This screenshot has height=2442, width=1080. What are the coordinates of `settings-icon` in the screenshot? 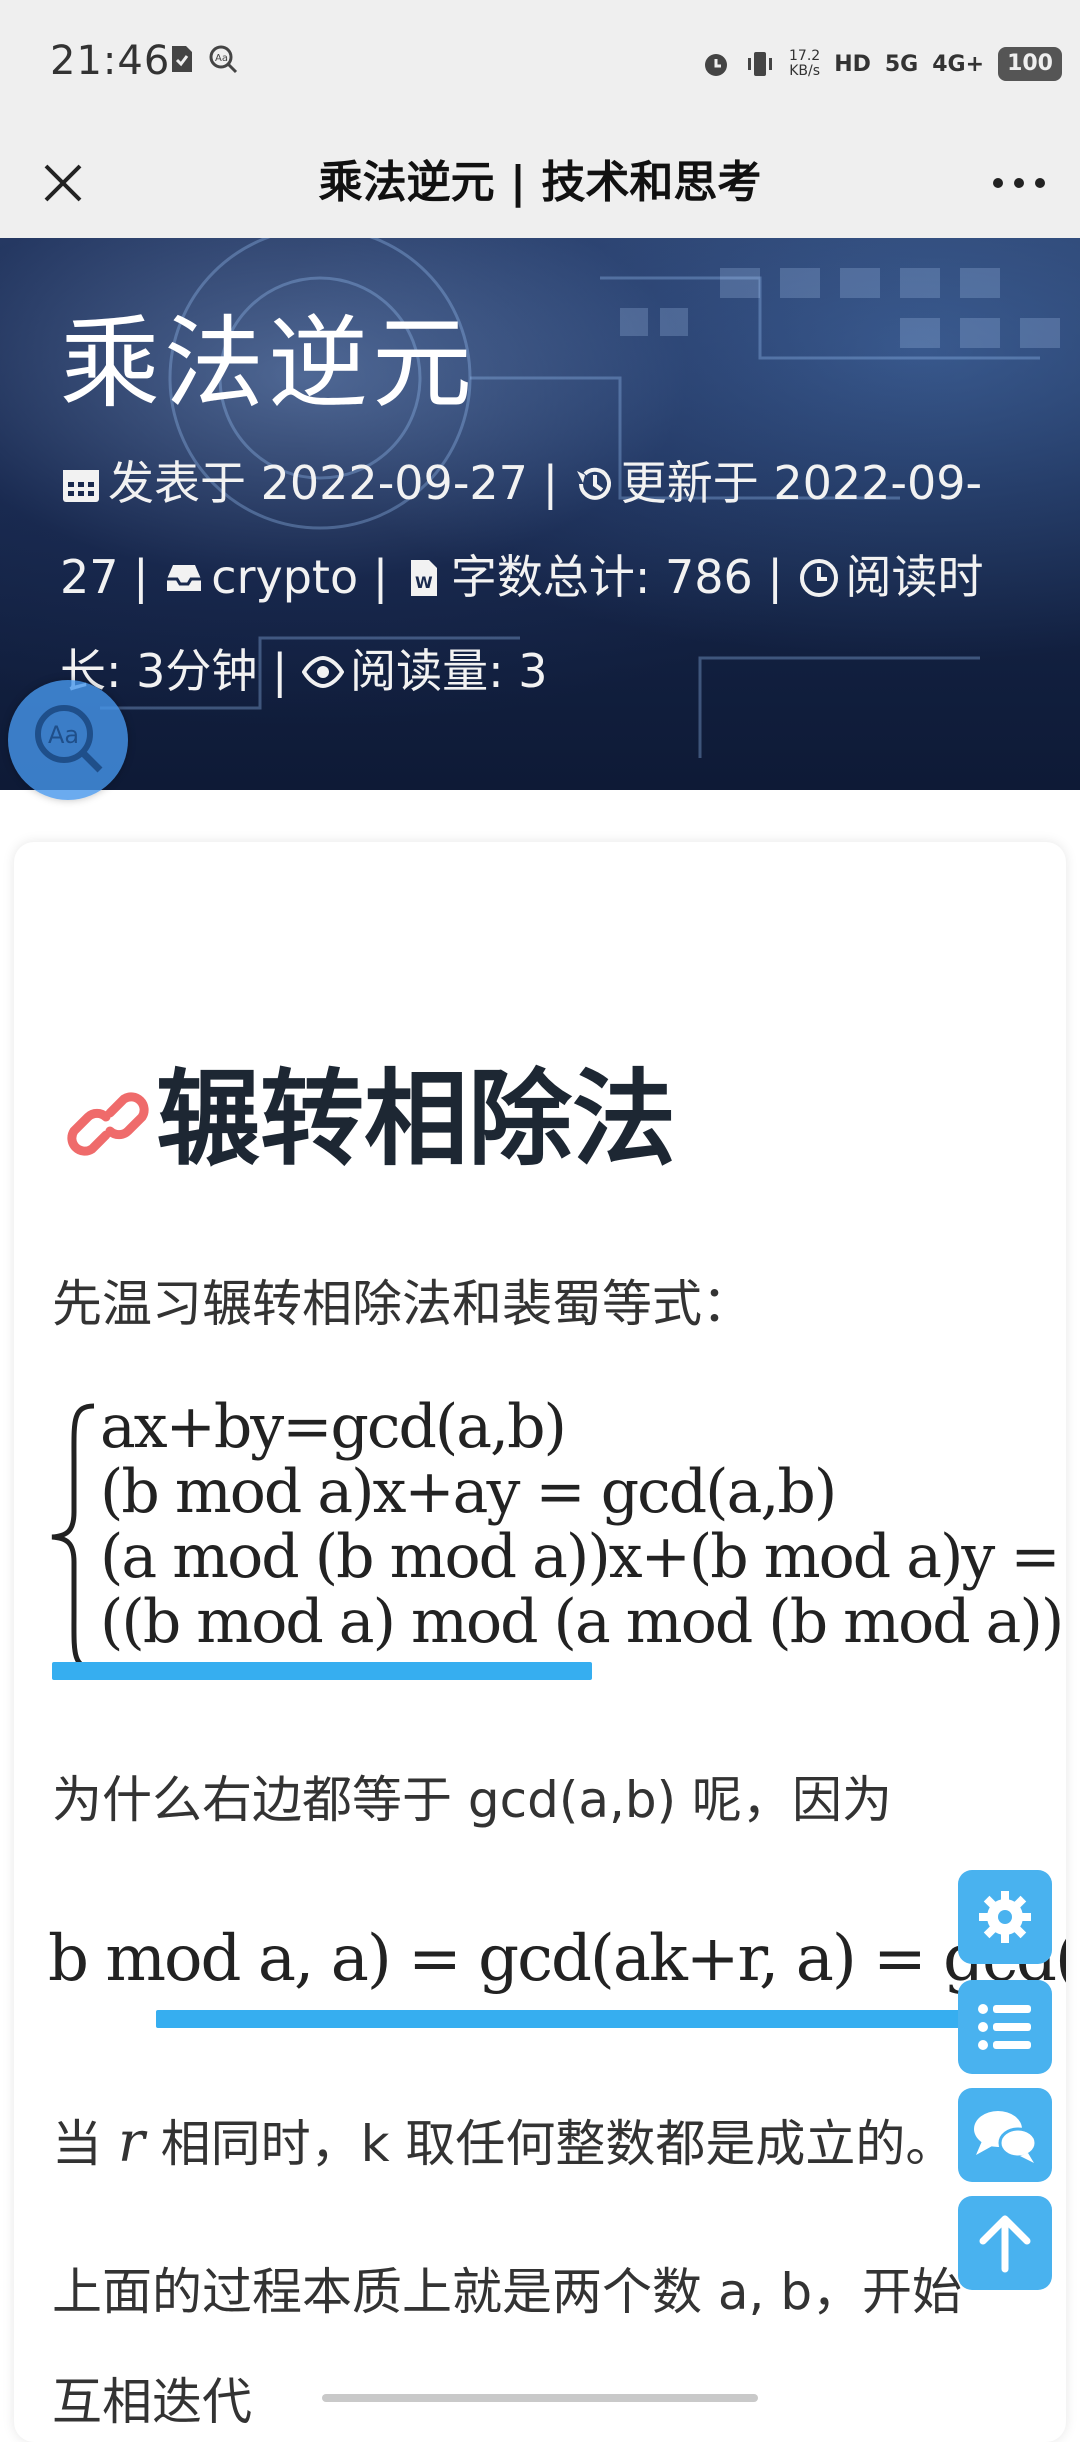 It's located at (1005, 1917).